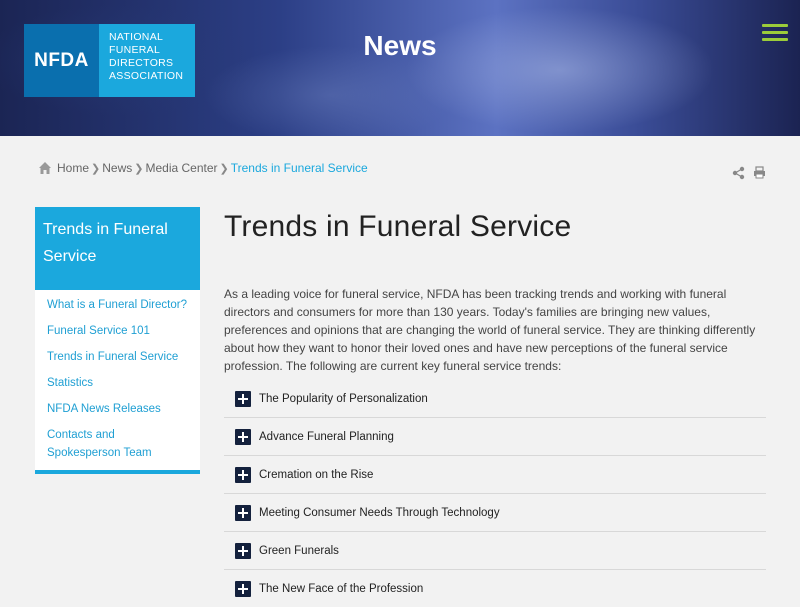 The image size is (800, 607). I want to click on home-icon, so click(45, 168).